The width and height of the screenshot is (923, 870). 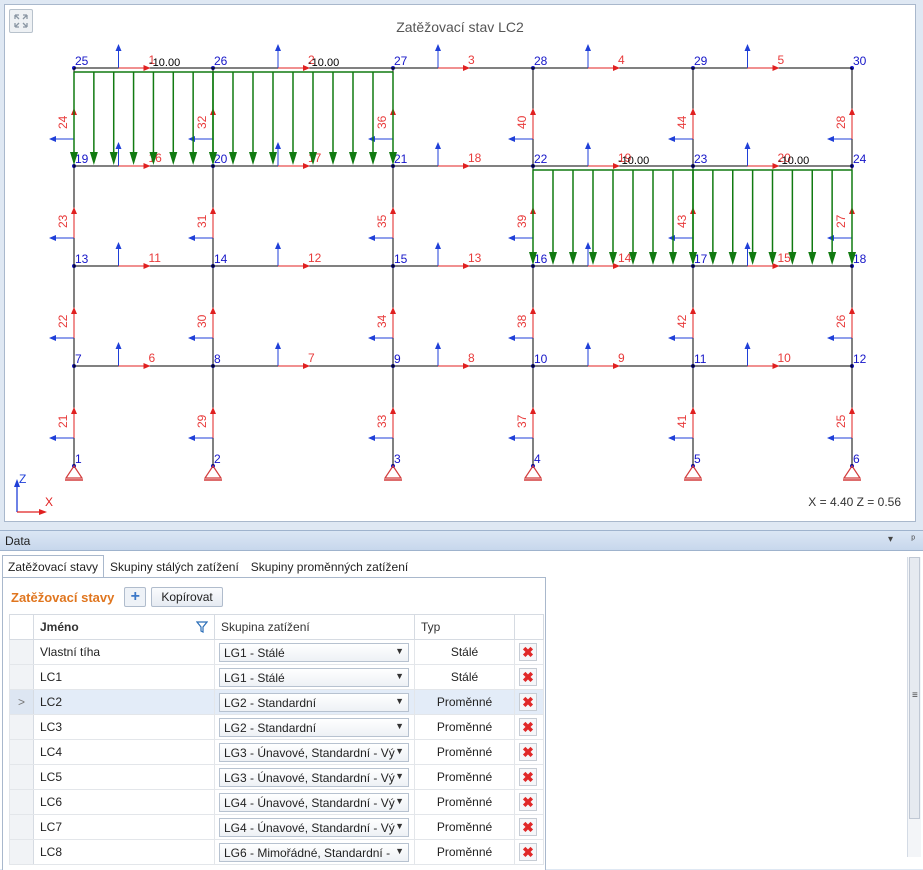 What do you see at coordinates (471, 358) in the screenshot?
I see `member-label: 8` at bounding box center [471, 358].